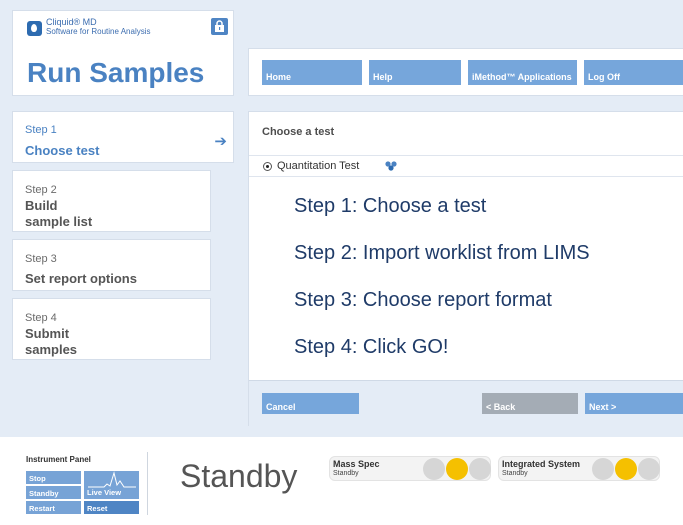  I want to click on step-label: Build sample list, so click(59, 213).